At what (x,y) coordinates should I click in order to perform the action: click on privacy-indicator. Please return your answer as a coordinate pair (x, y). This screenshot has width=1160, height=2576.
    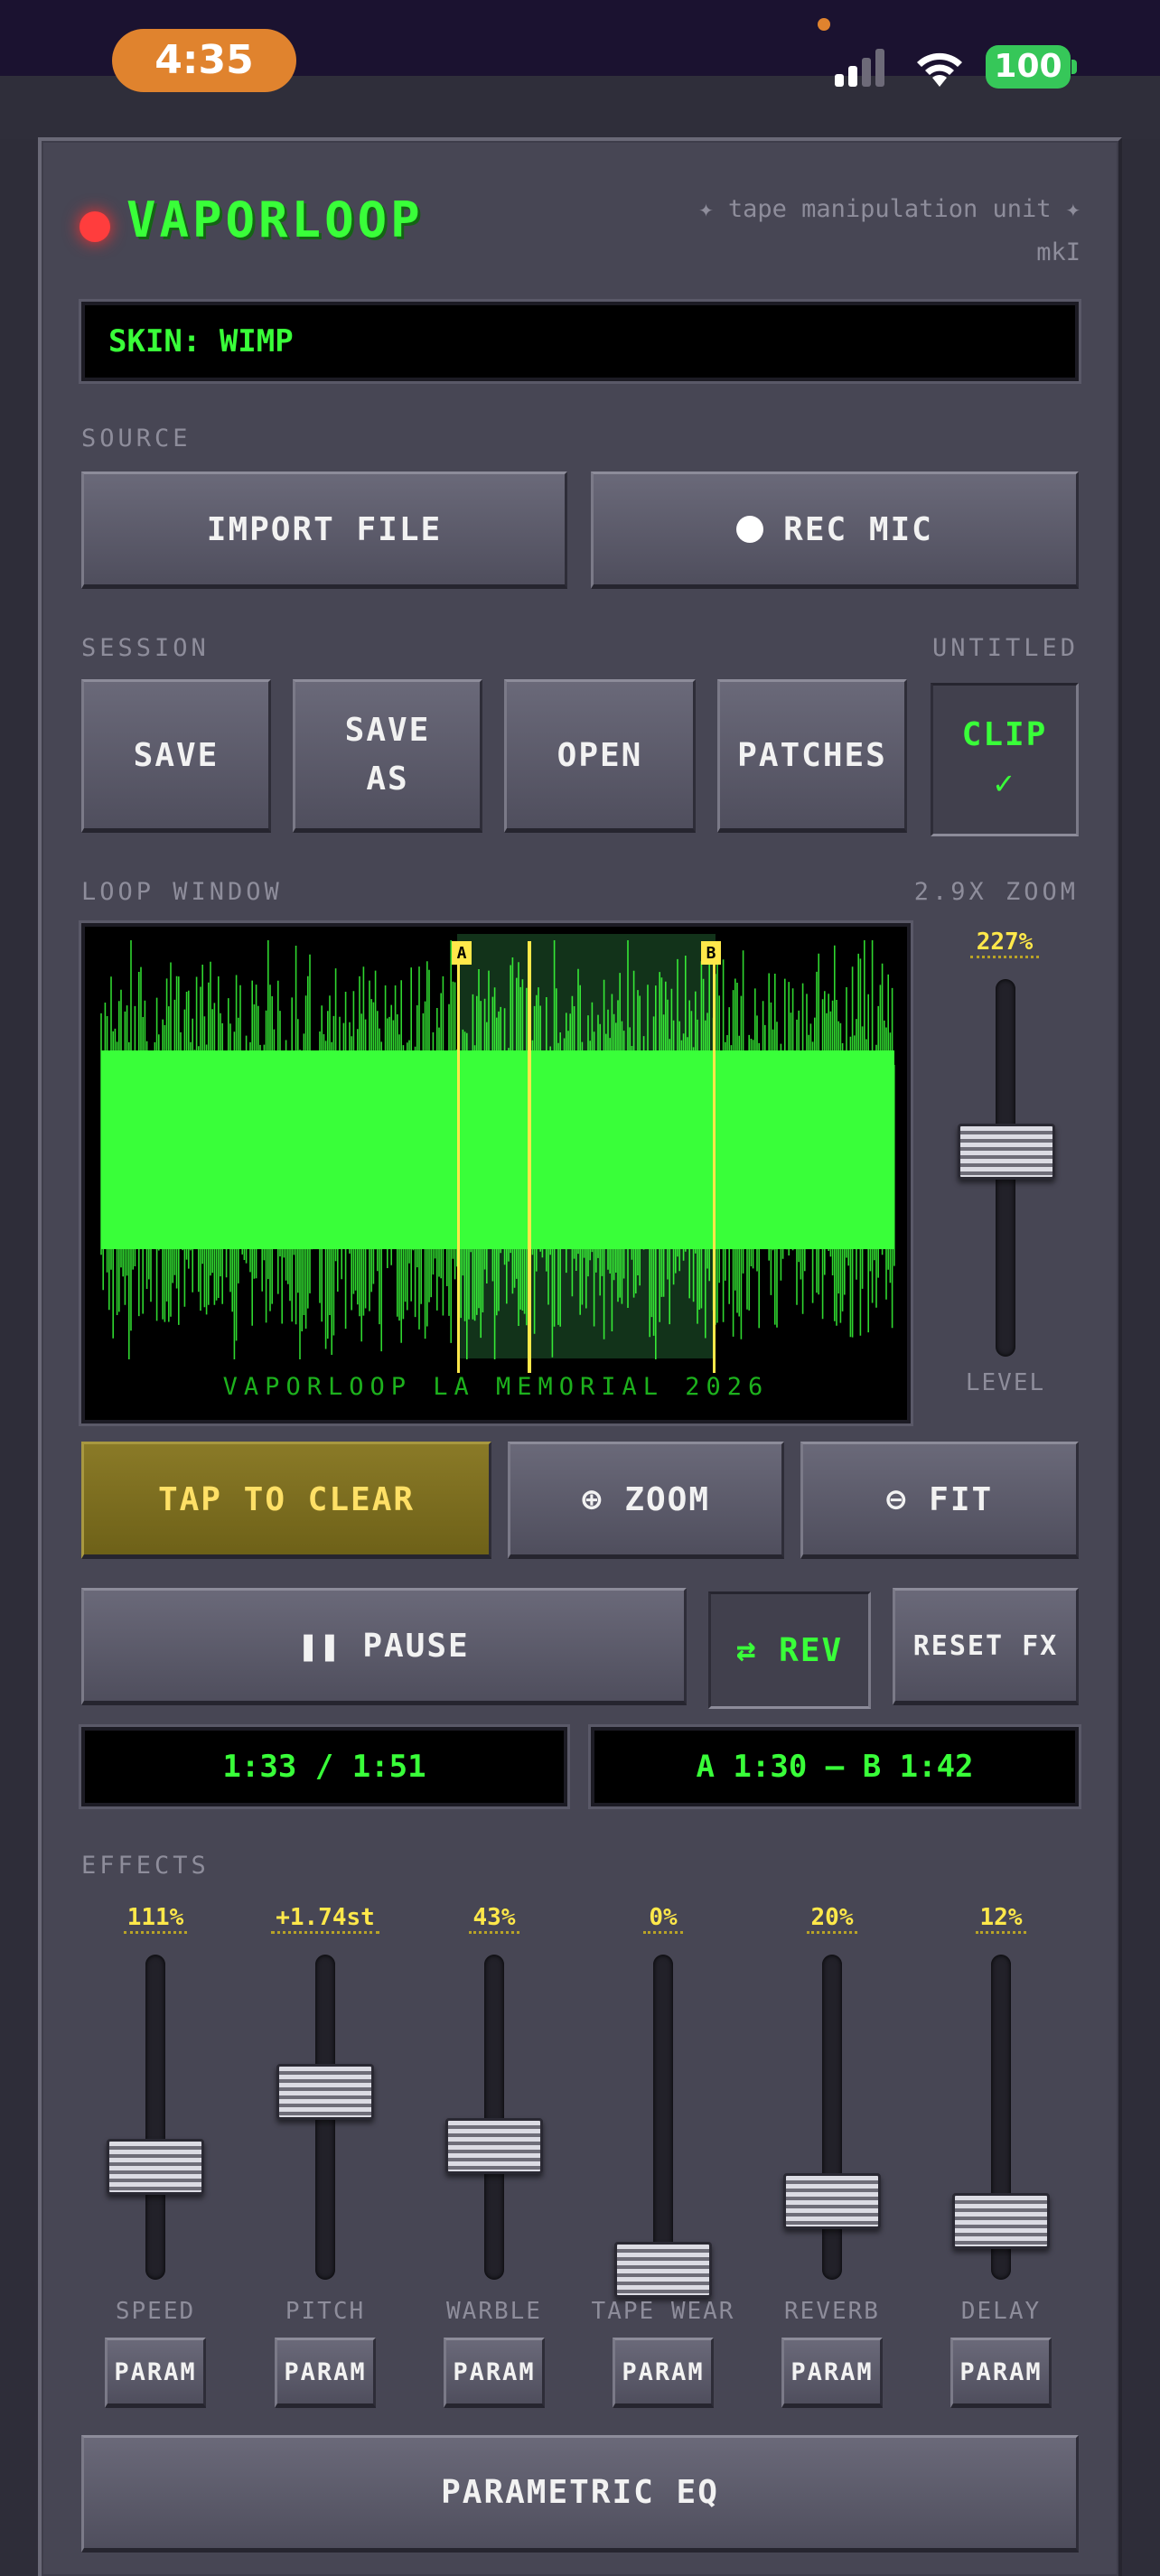
    Looking at the image, I should click on (824, 24).